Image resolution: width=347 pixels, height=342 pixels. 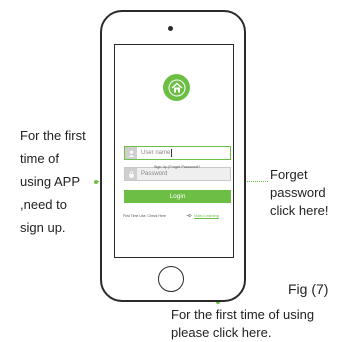 What do you see at coordinates (177, 174) in the screenshot?
I see `password-field: Password` at bounding box center [177, 174].